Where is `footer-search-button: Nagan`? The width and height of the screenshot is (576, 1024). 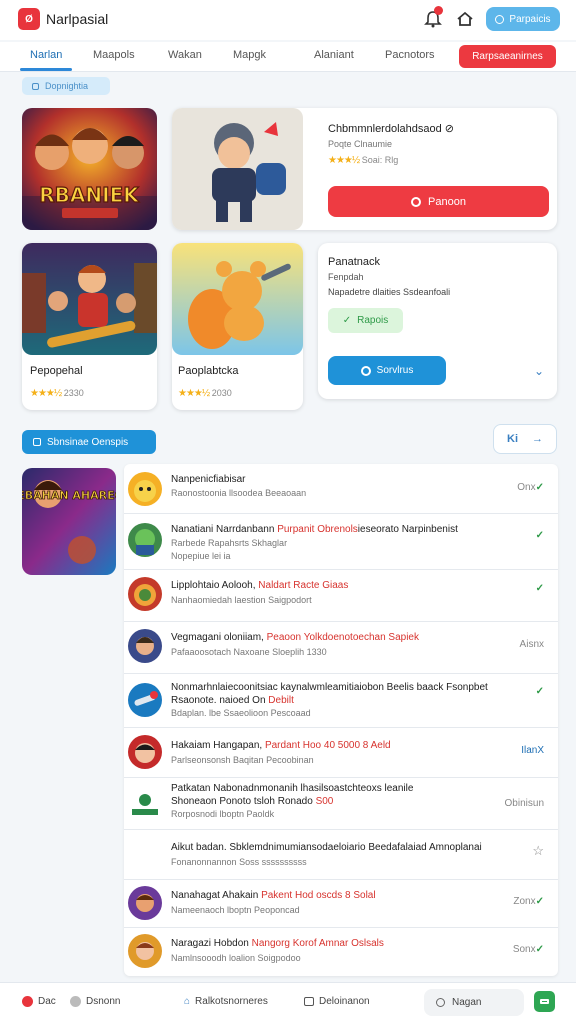 footer-search-button: Nagan is located at coordinates (474, 1002).